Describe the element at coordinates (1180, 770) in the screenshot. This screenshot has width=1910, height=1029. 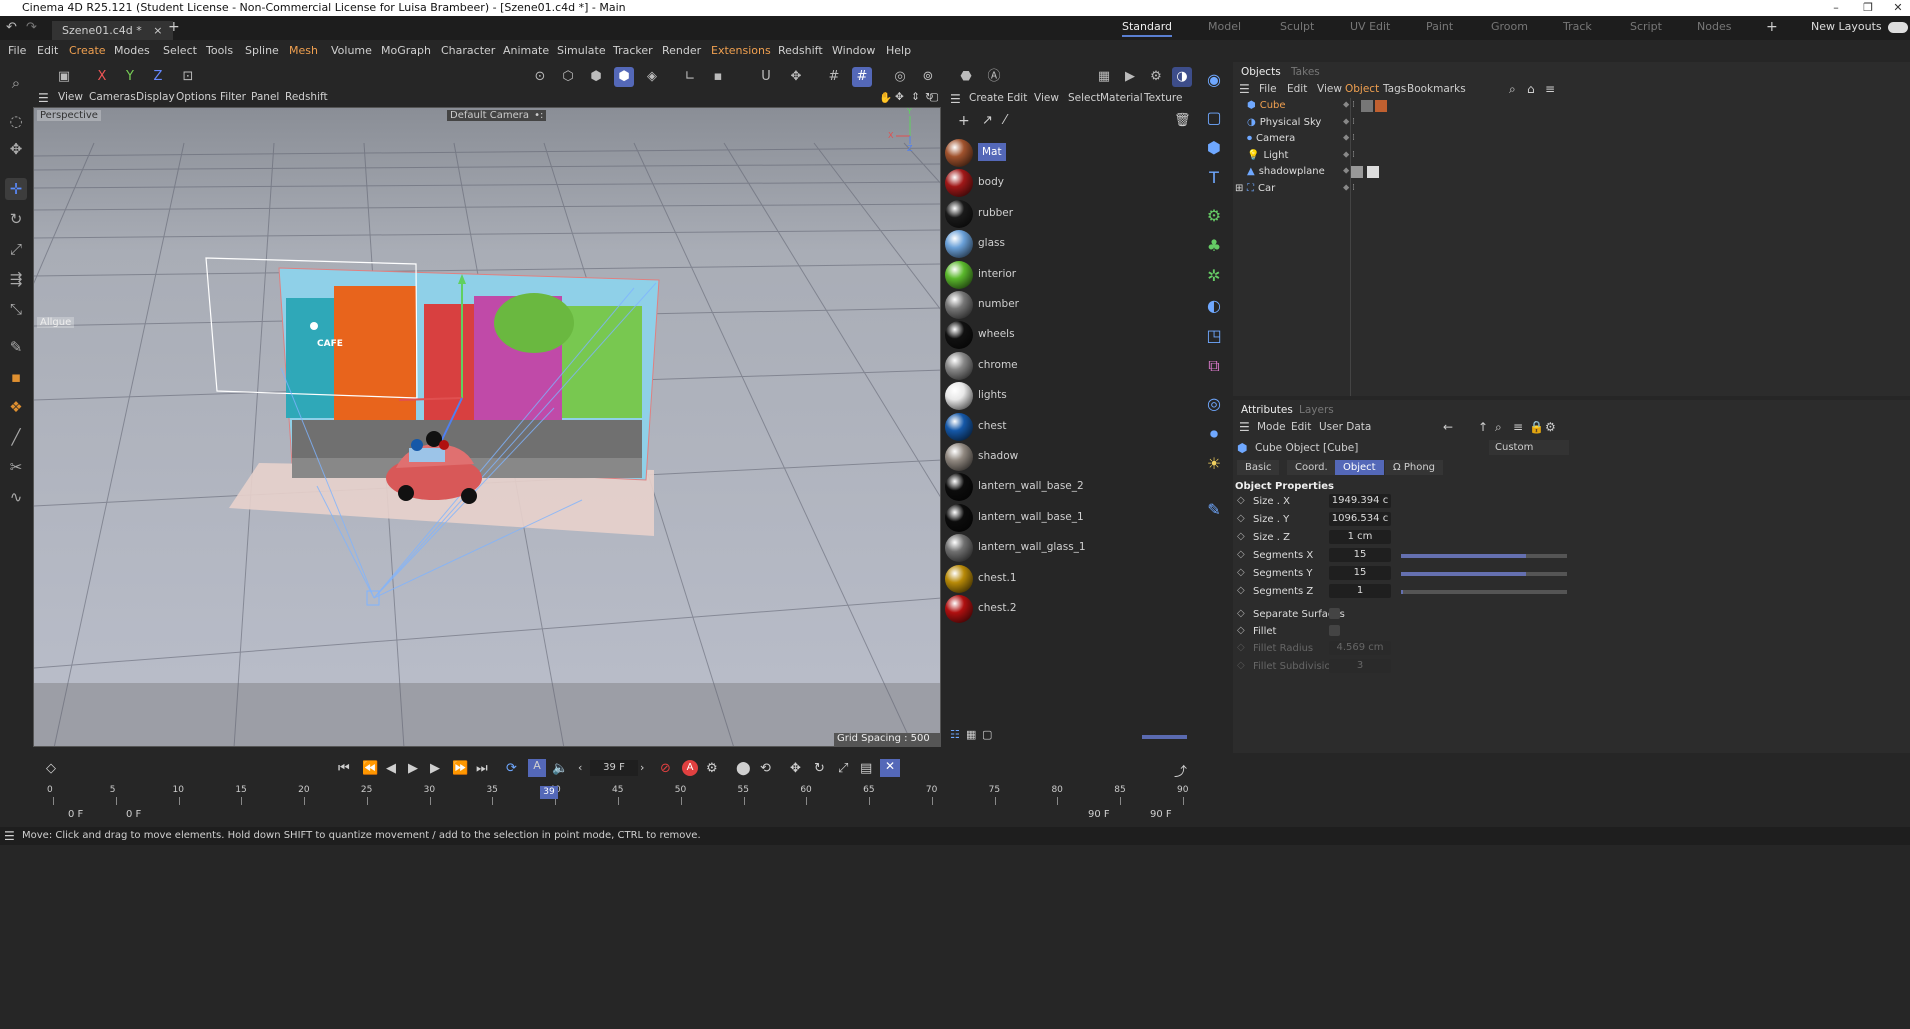
I see `timeline-graph-icon: ⤴` at that location.